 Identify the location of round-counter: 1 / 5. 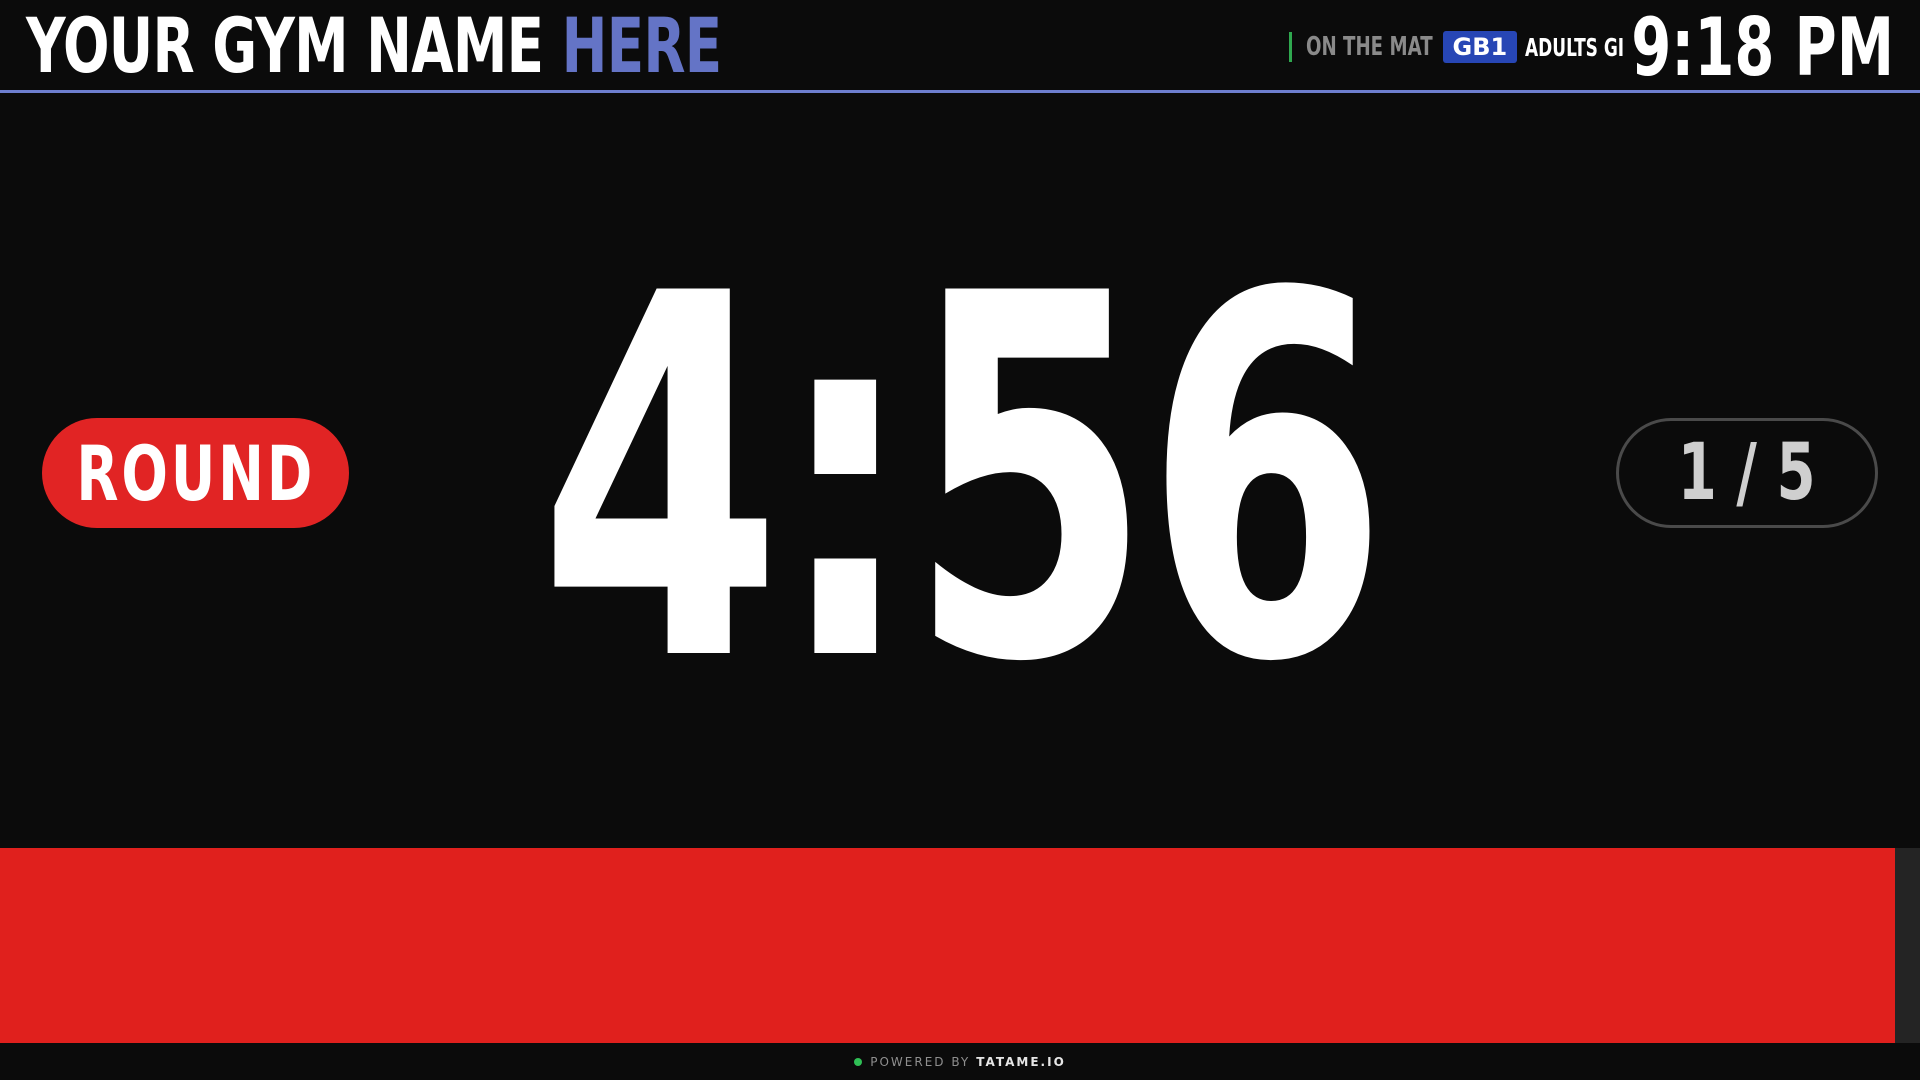
(1747, 473).